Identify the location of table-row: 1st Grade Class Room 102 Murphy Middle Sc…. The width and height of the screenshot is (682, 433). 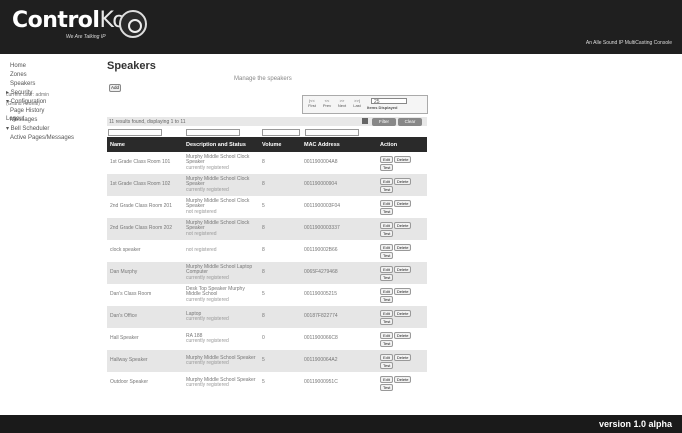
(267, 185).